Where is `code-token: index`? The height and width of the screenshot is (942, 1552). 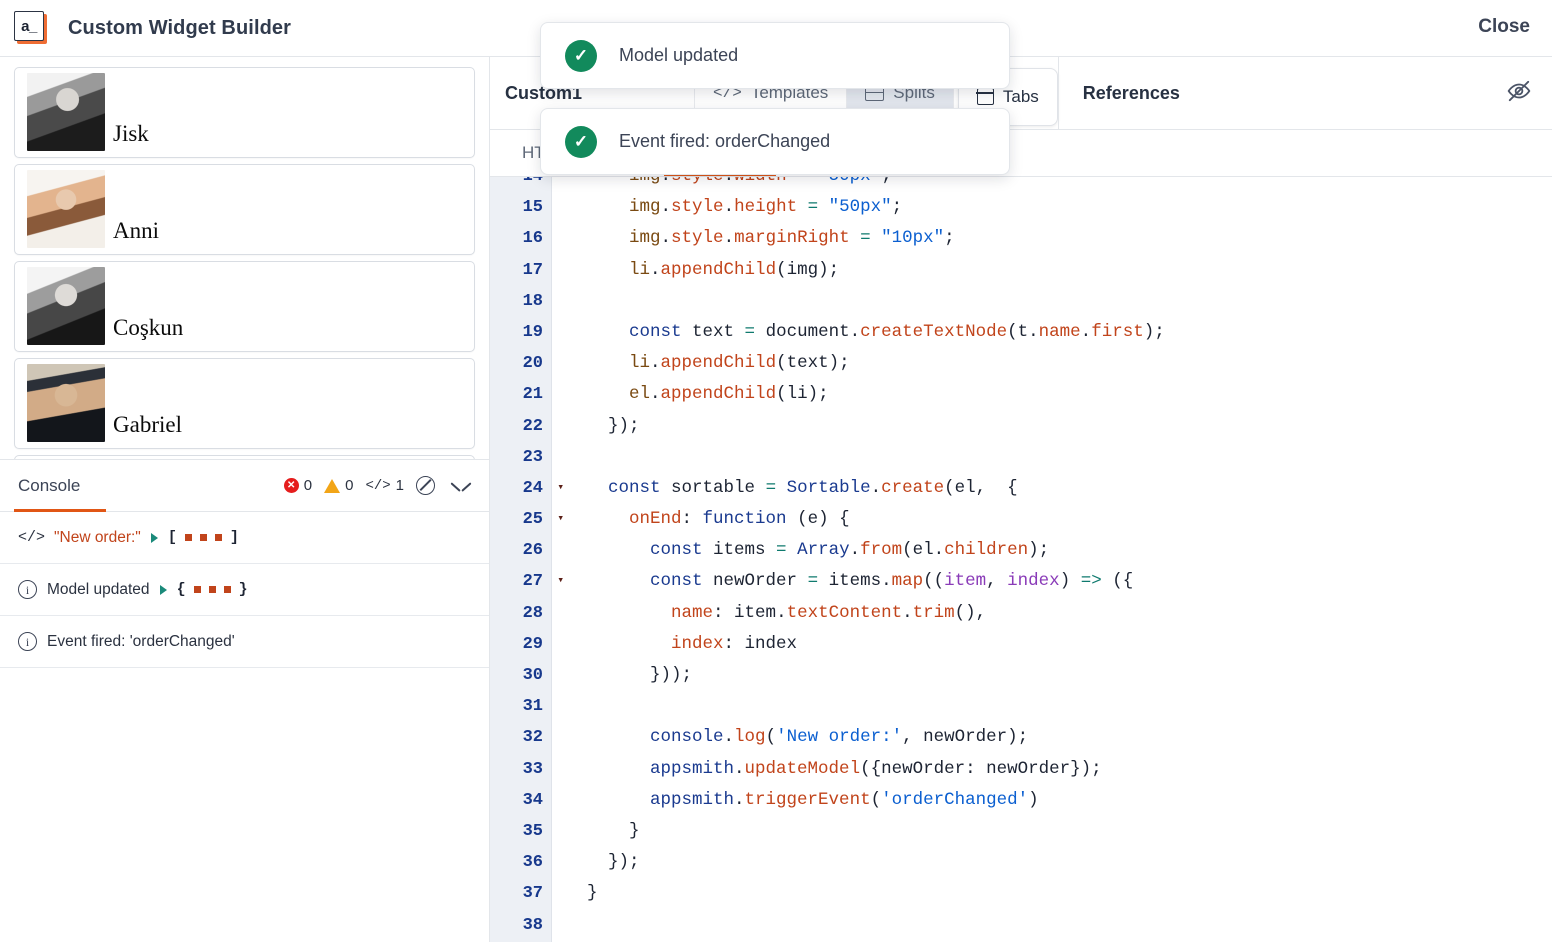
code-token: index is located at coordinates (1033, 581).